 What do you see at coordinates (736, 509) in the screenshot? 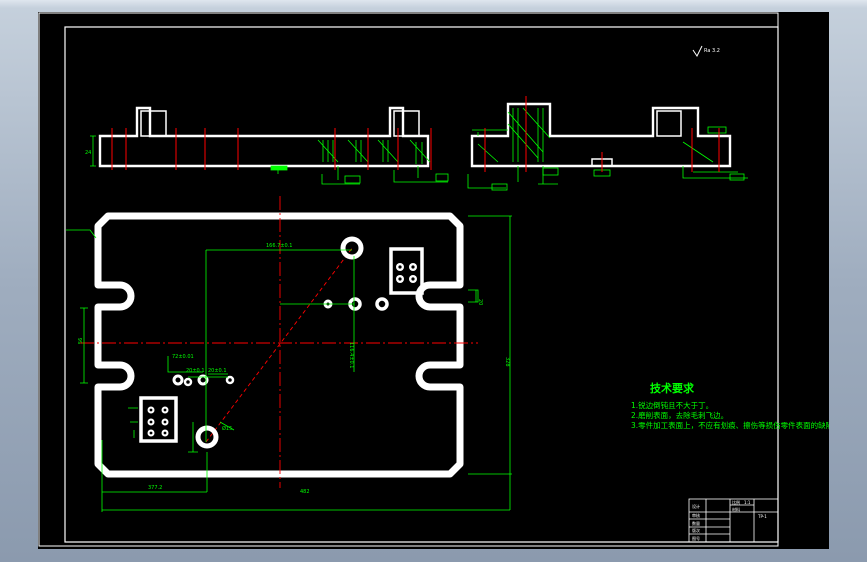
I see `title-cell-material: 材料` at bounding box center [736, 509].